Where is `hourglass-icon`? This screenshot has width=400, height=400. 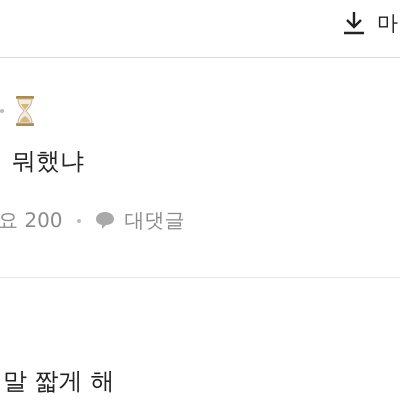 hourglass-icon is located at coordinates (25, 111).